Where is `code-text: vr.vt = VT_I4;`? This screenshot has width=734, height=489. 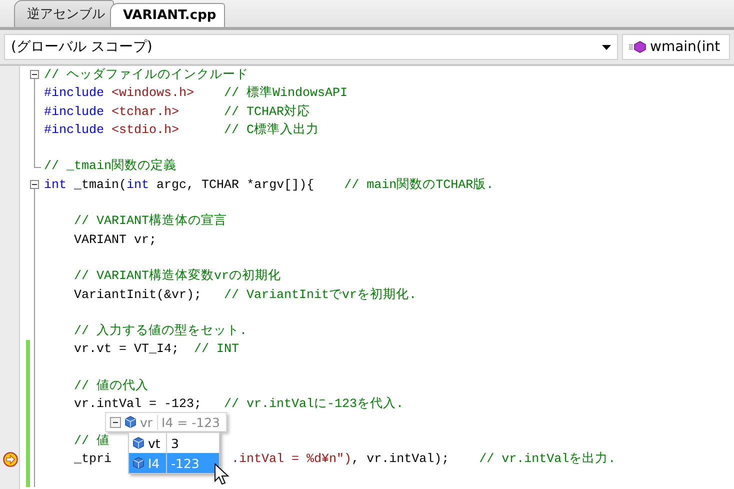
code-text: vr.vt = VT_I4; is located at coordinates (126, 349).